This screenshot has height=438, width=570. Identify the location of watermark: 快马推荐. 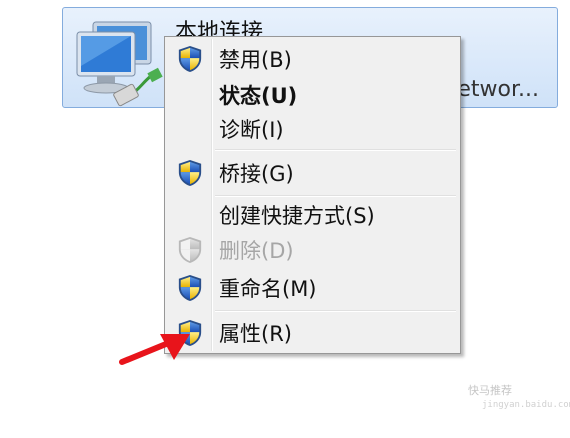
(490, 390).